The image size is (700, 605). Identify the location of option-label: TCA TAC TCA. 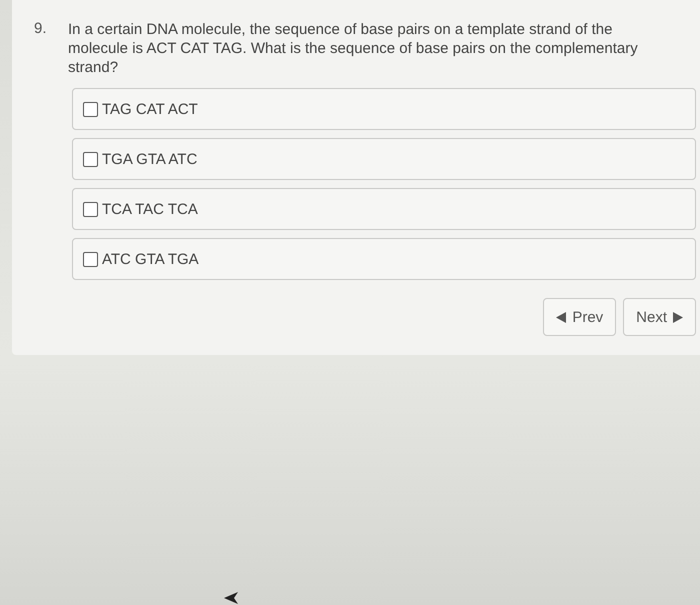
(150, 209).